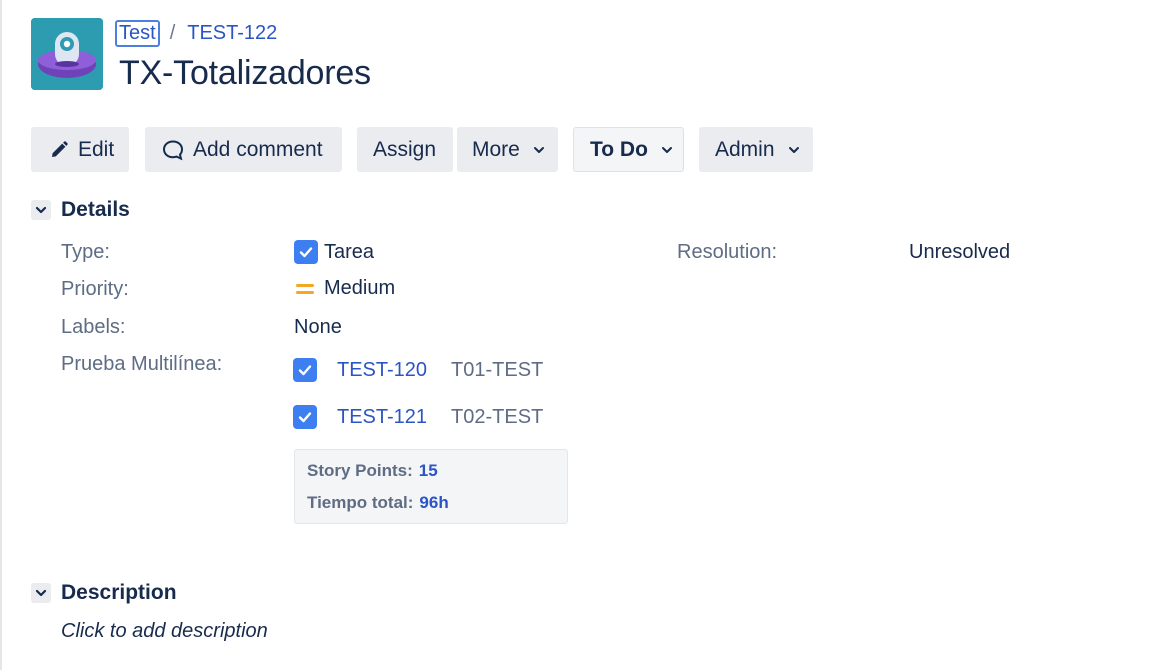 This screenshot has width=1170, height=670. What do you see at coordinates (41, 593) in the screenshot?
I see `description-toggle-chevron-icon` at bounding box center [41, 593].